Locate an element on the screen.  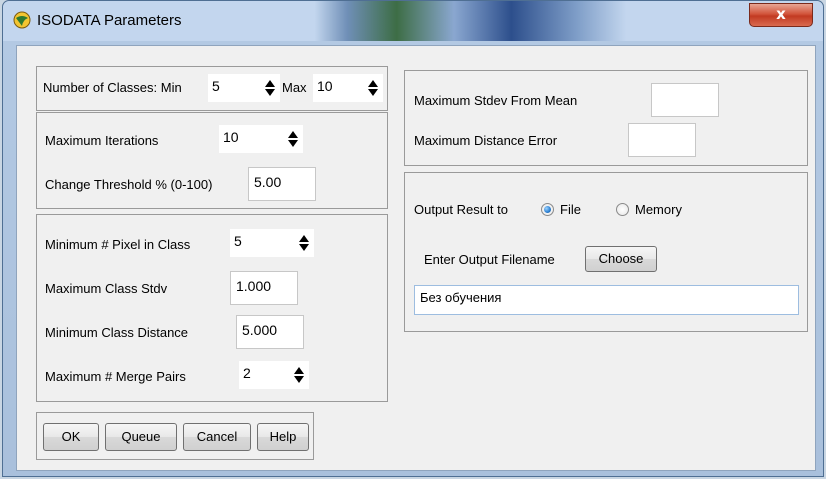
min-classes-value: 5 is located at coordinates (216, 86).